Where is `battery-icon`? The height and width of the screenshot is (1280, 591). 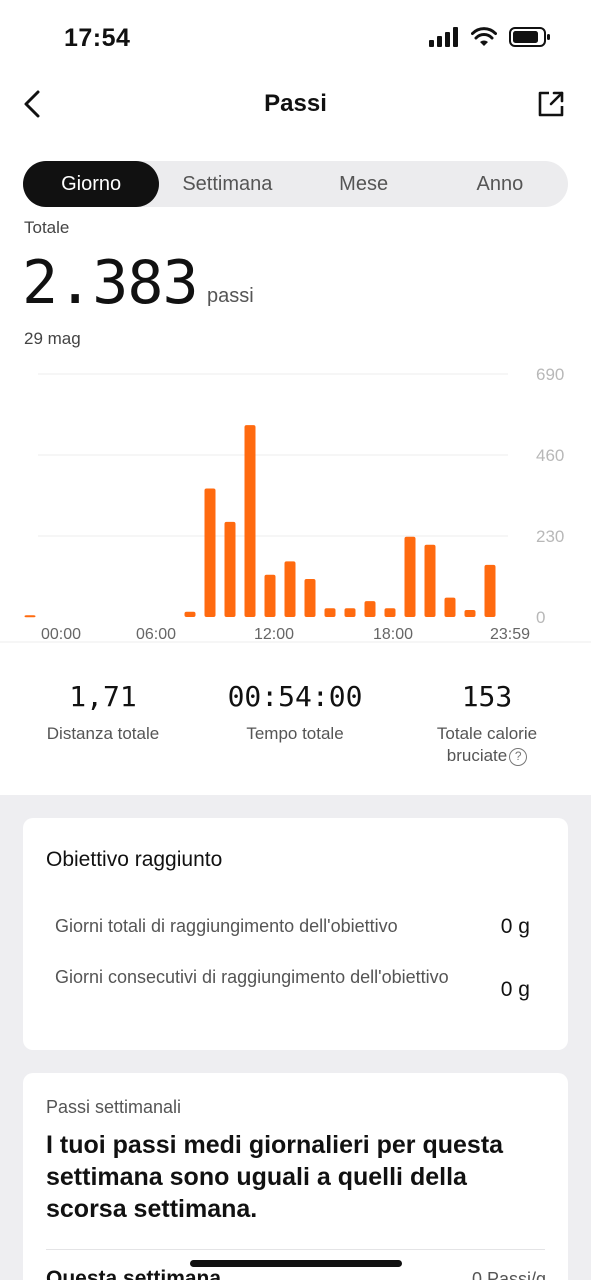
battery-icon is located at coordinates (529, 37).